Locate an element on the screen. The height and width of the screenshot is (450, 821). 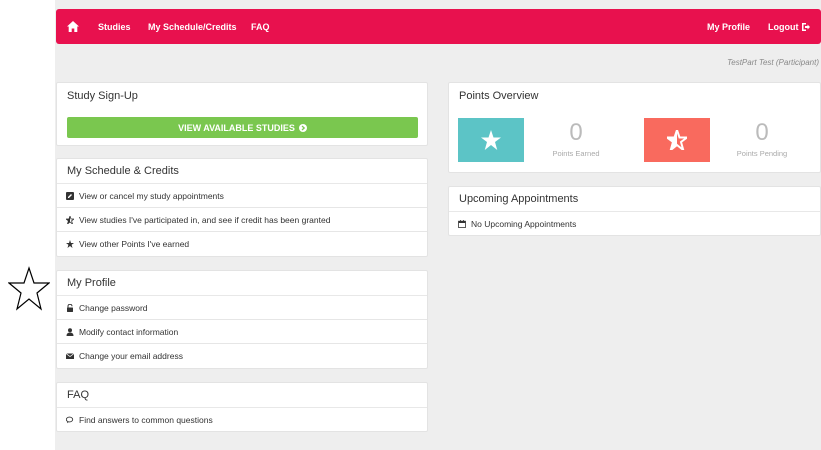
panel-title: FAQ is located at coordinates (242, 395).